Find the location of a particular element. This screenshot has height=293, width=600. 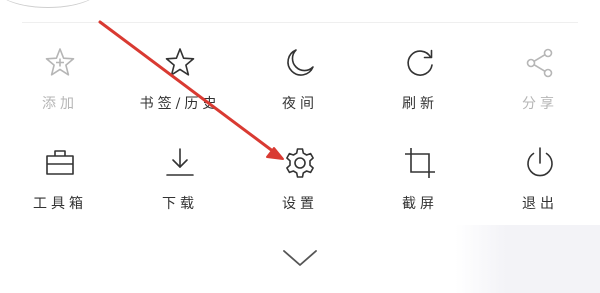

menu-item-night: 夜间 is located at coordinates (300, 85).